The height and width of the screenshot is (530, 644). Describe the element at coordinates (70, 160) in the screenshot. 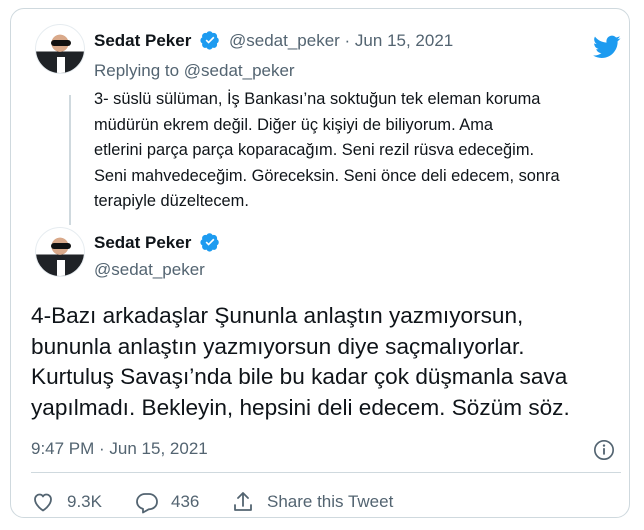

I see `thread-line` at that location.